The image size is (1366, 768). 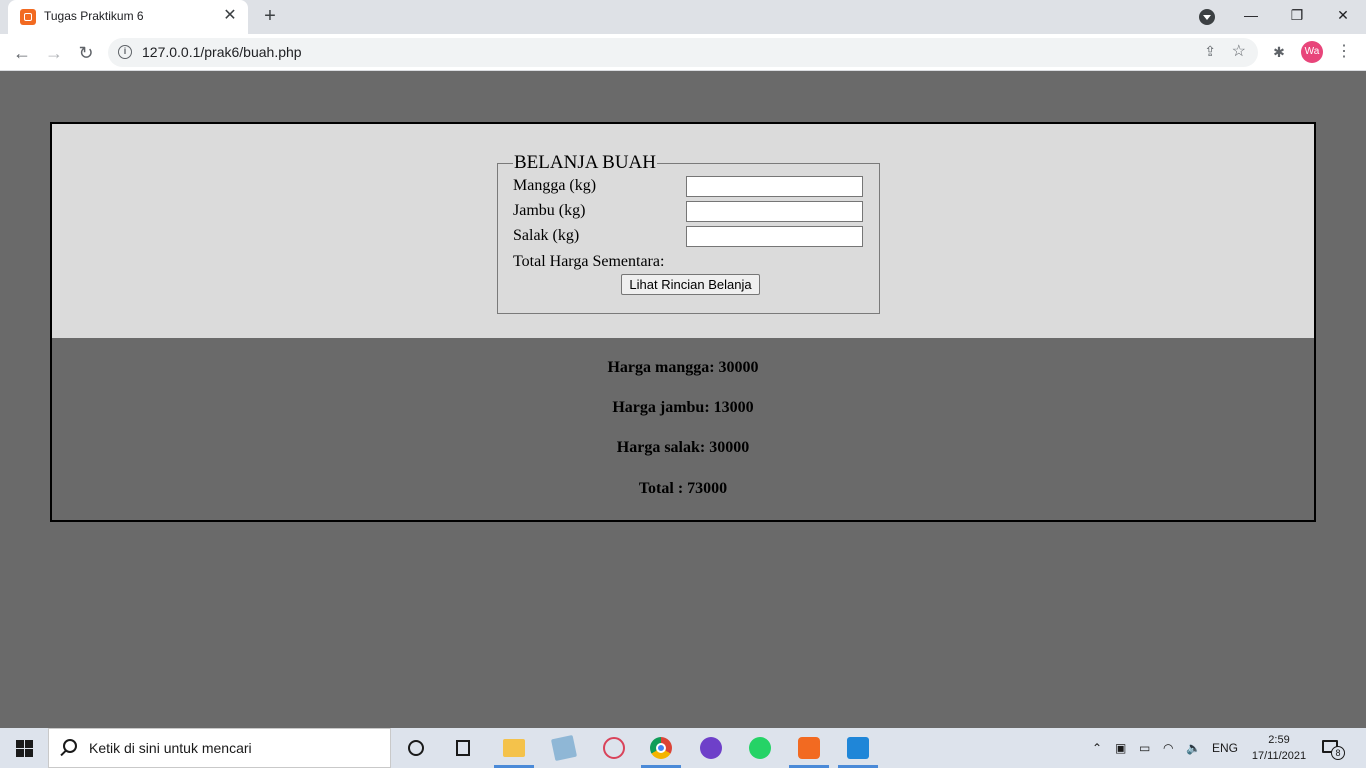 I want to click on forward-arrow-icon: →, so click(x=54, y=53).